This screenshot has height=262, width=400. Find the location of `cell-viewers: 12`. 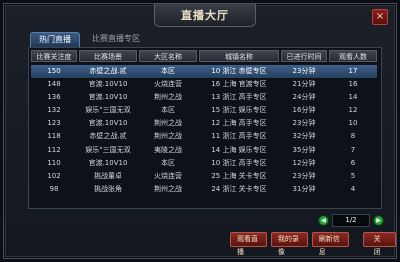

cell-viewers: 12 is located at coordinates (353, 110).